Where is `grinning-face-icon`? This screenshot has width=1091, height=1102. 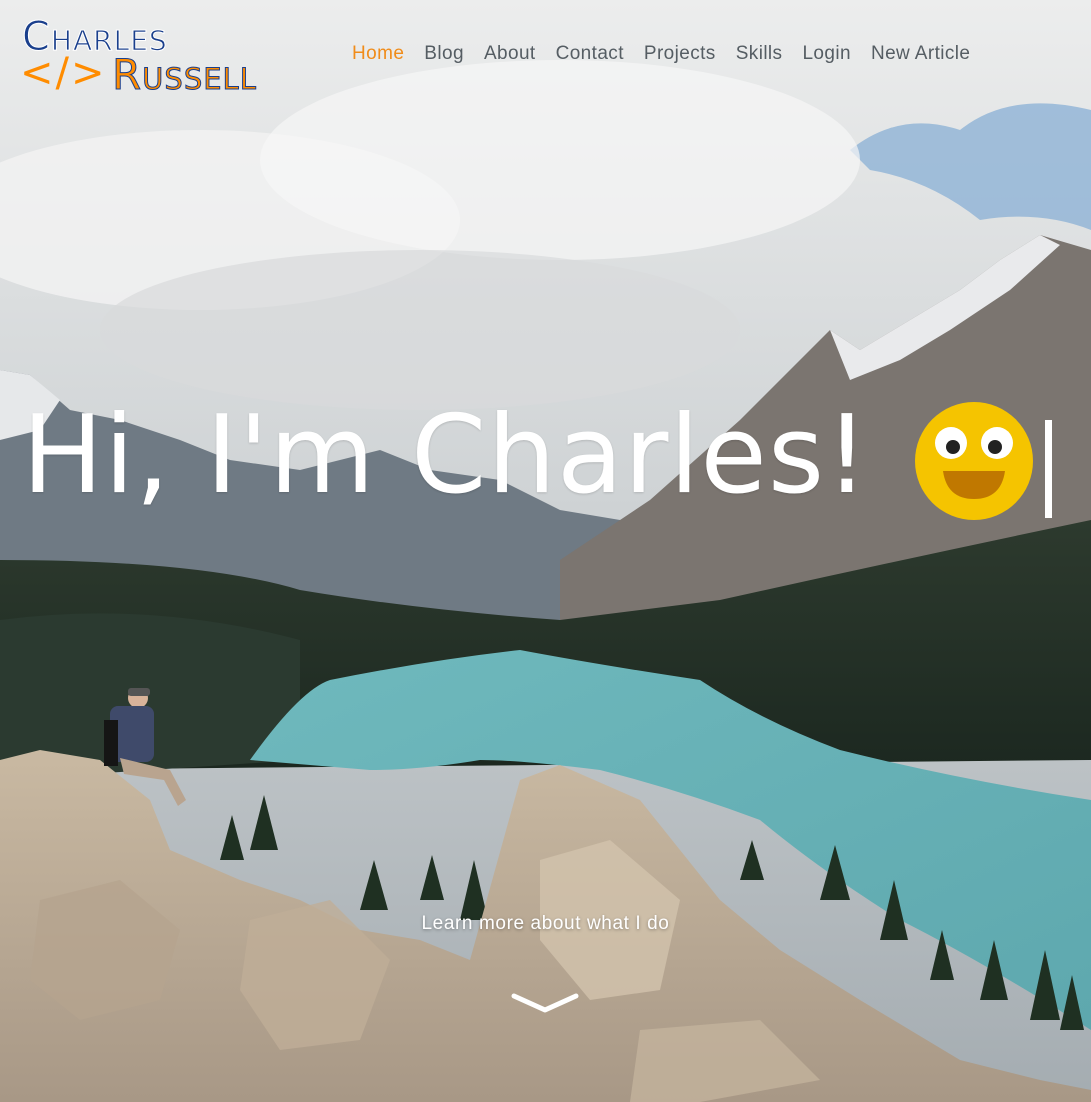 grinning-face-icon is located at coordinates (974, 461).